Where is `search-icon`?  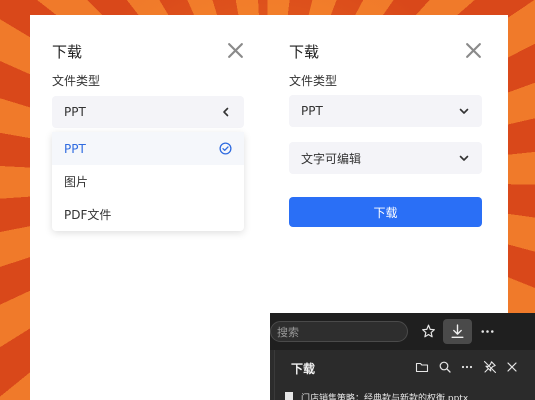 search-icon is located at coordinates (445, 367).